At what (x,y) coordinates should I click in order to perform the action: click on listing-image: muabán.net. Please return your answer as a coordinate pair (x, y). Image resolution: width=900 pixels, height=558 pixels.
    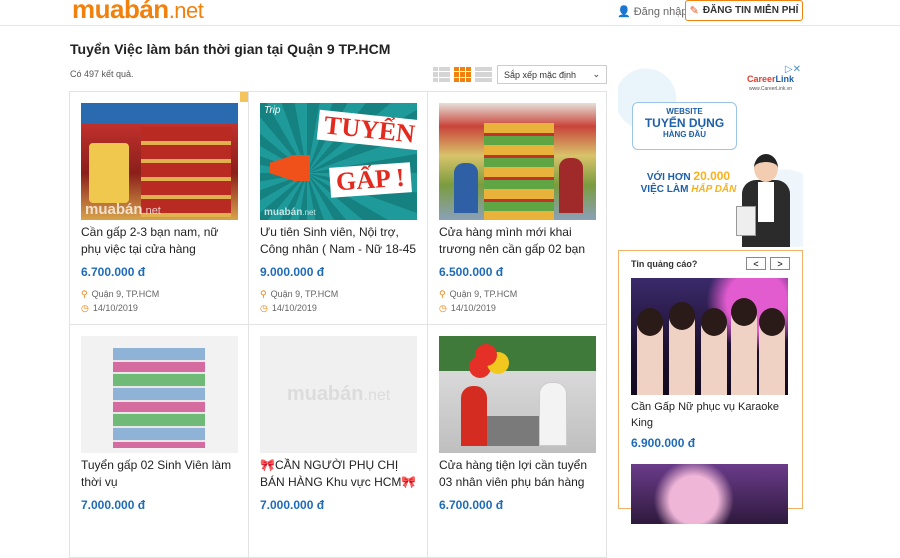
    Looking at the image, I should click on (159, 161).